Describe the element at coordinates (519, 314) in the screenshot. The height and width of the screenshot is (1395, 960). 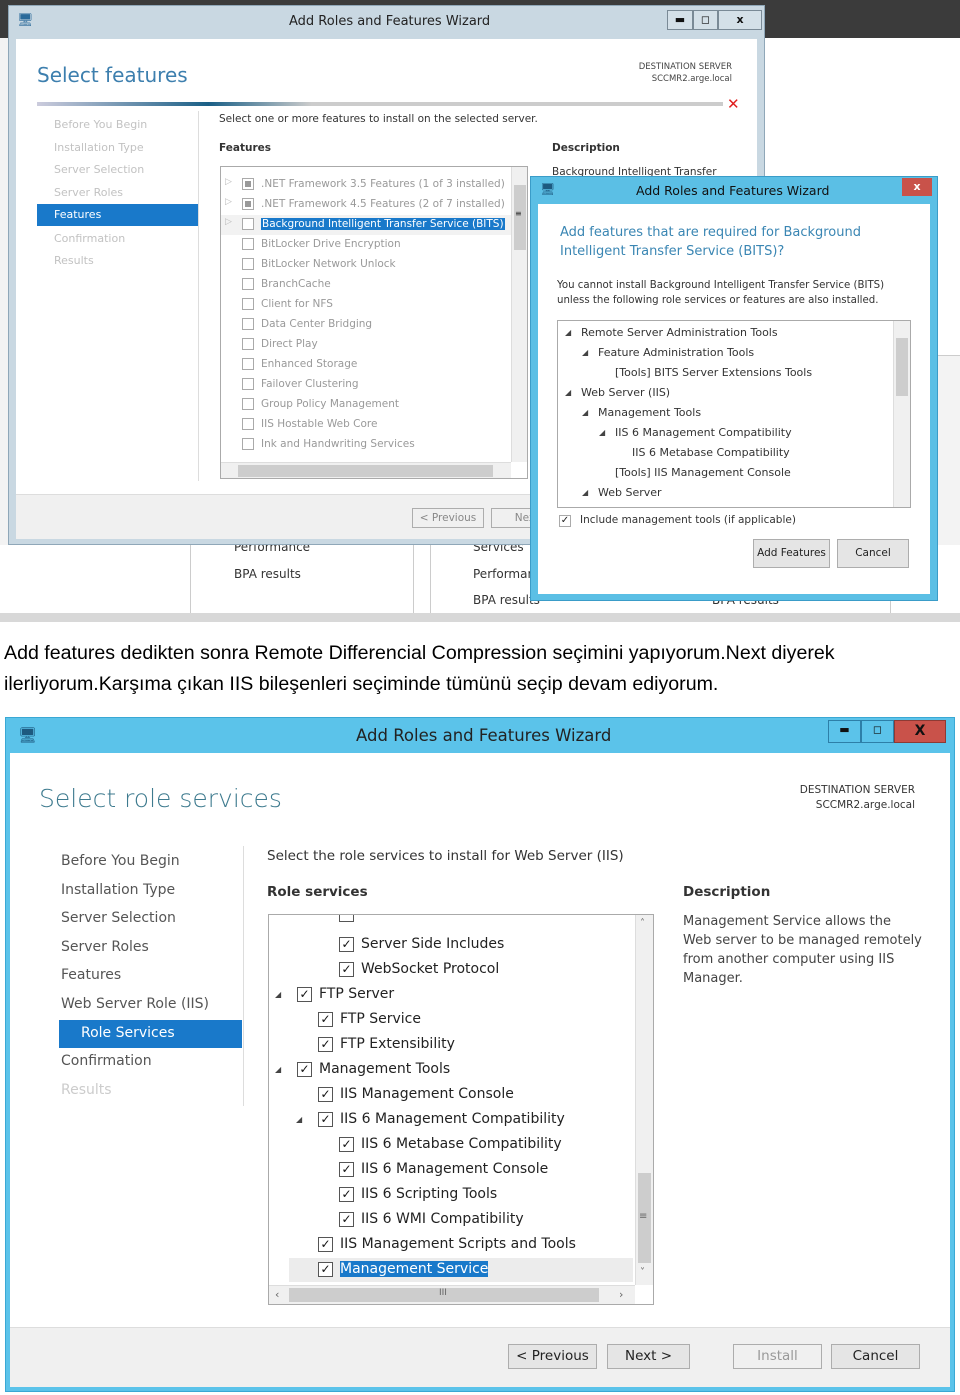
I see `vertical-scrollbar: ≡` at that location.